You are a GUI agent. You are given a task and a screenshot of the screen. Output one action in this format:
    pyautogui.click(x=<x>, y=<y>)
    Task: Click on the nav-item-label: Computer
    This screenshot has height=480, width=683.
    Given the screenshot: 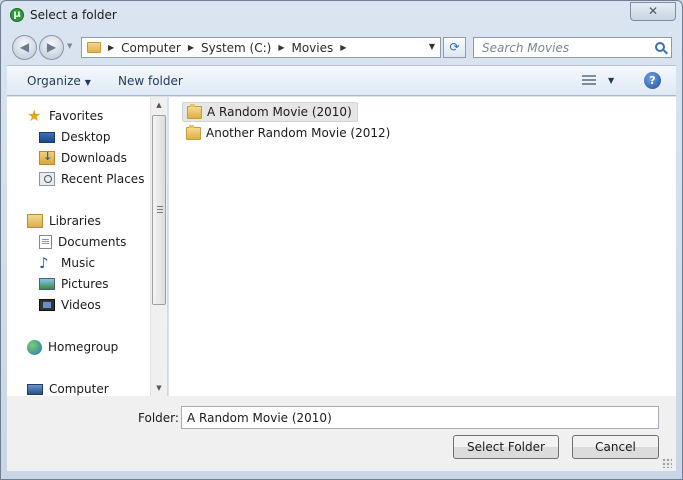 What is the action you would take?
    pyautogui.click(x=79, y=389)
    